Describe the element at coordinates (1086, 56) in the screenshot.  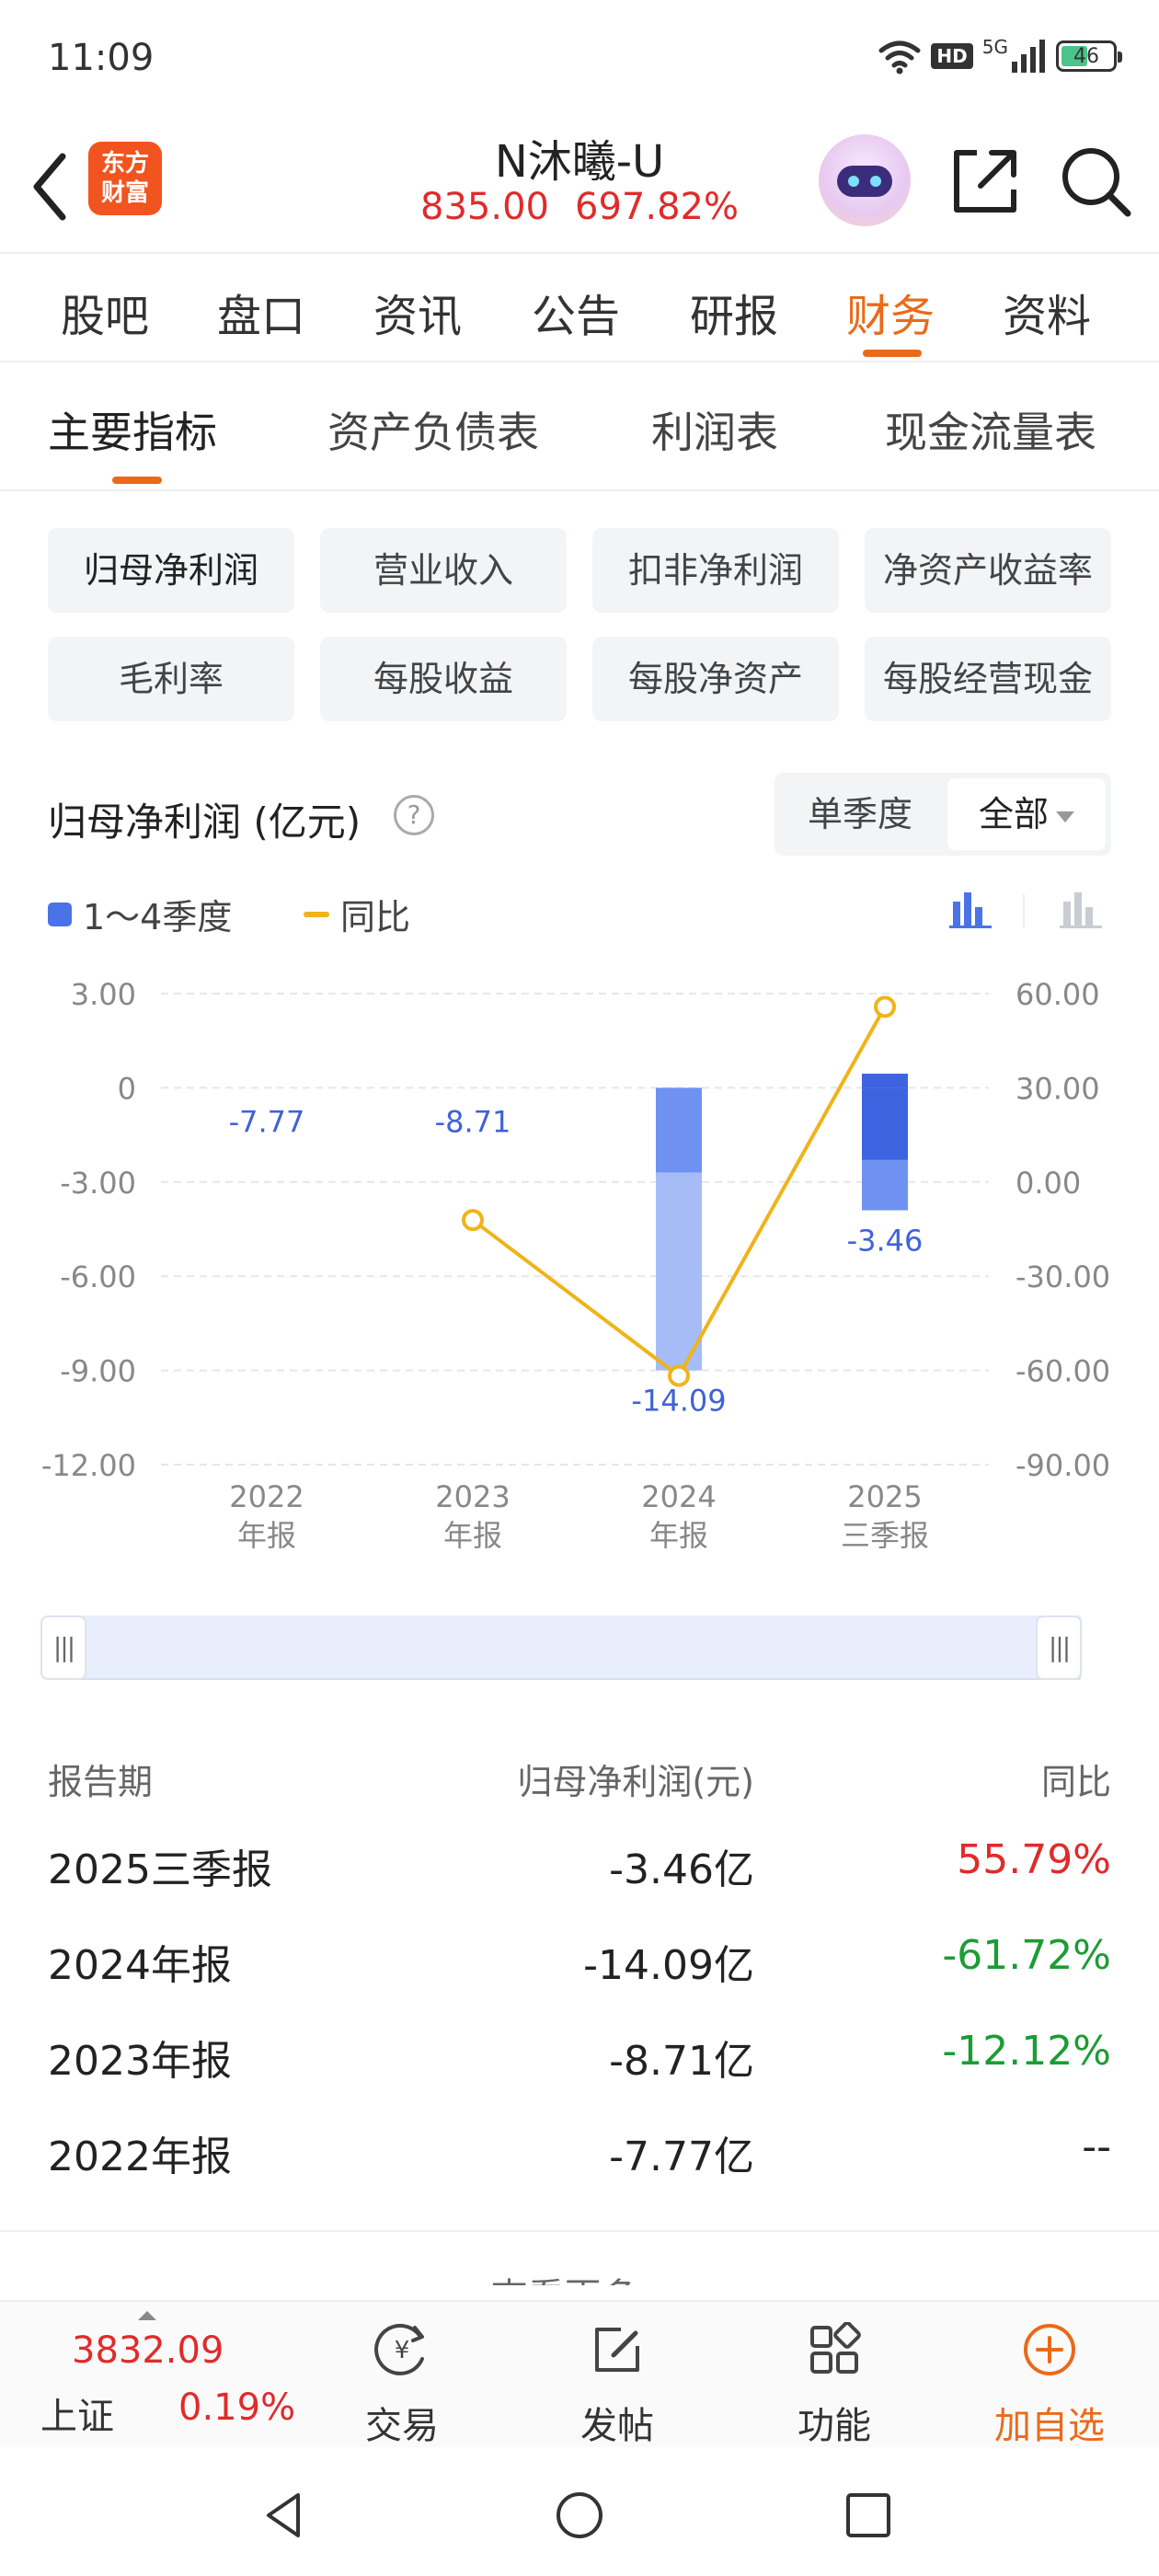
I see `battery-level: 46` at that location.